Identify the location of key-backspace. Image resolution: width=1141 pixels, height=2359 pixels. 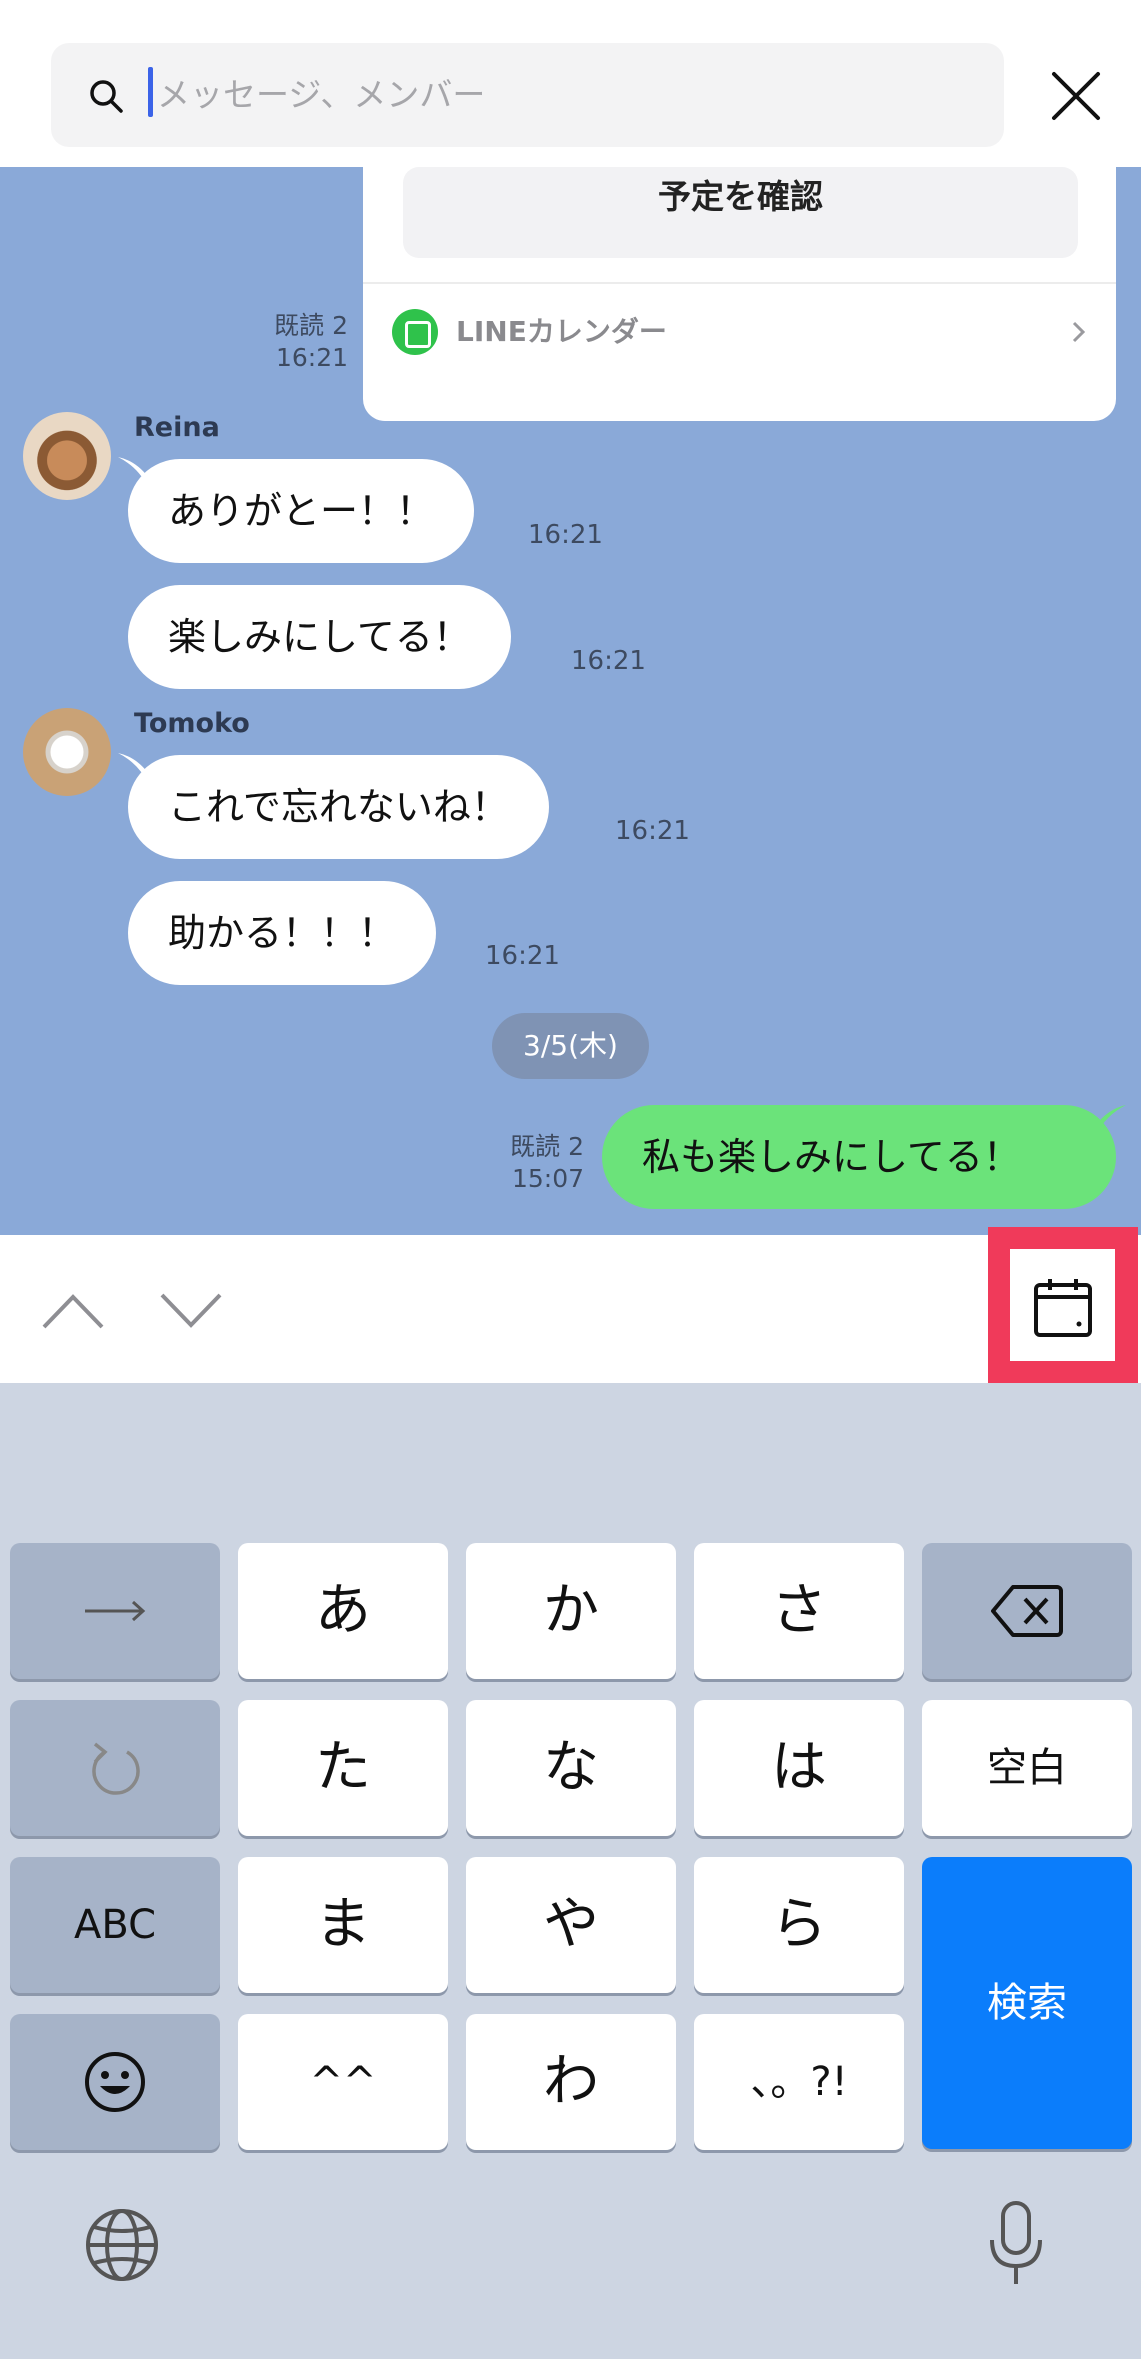
(1027, 1611).